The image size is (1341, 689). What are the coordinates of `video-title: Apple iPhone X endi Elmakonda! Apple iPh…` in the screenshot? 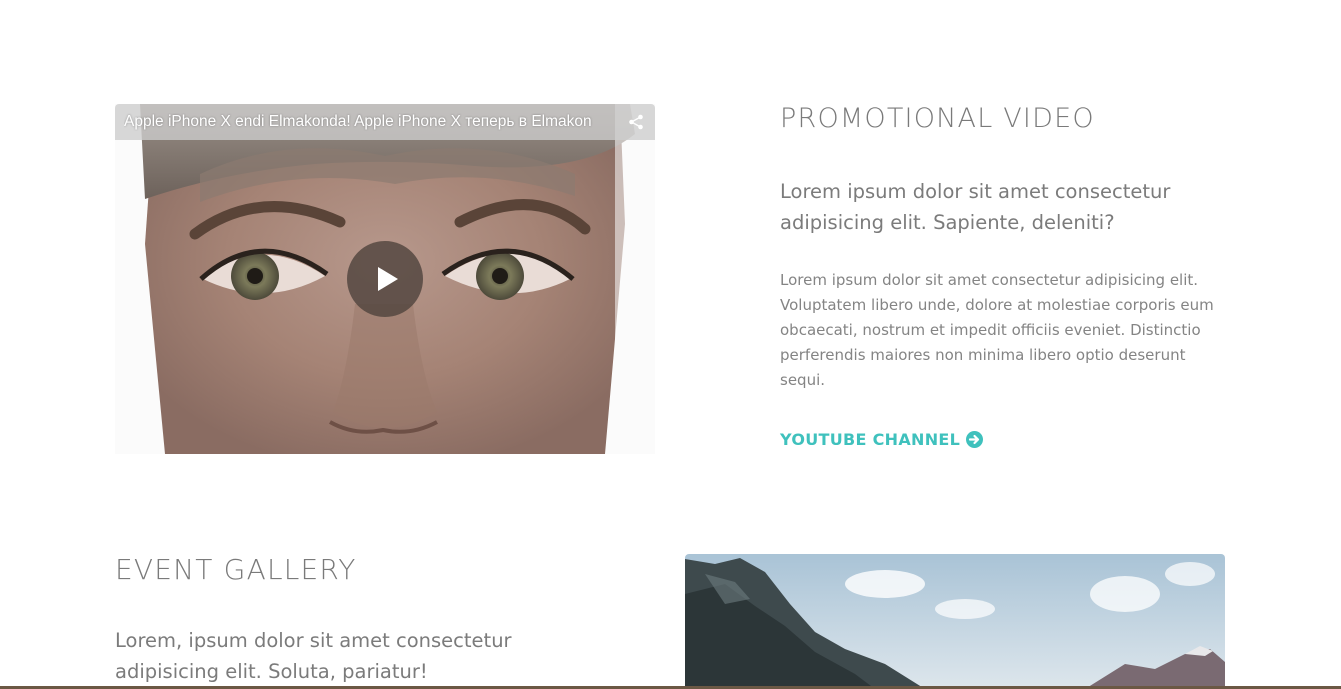 It's located at (371, 122).